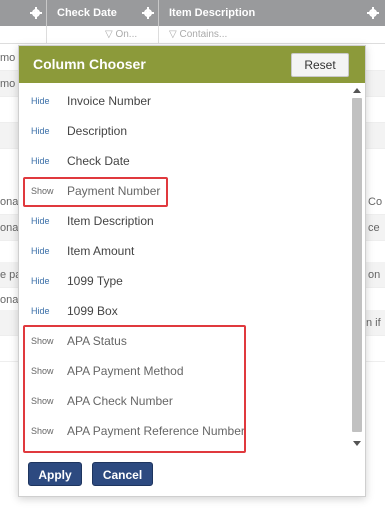  What do you see at coordinates (98, 161) in the screenshot?
I see `column-label: Check Date` at bounding box center [98, 161].